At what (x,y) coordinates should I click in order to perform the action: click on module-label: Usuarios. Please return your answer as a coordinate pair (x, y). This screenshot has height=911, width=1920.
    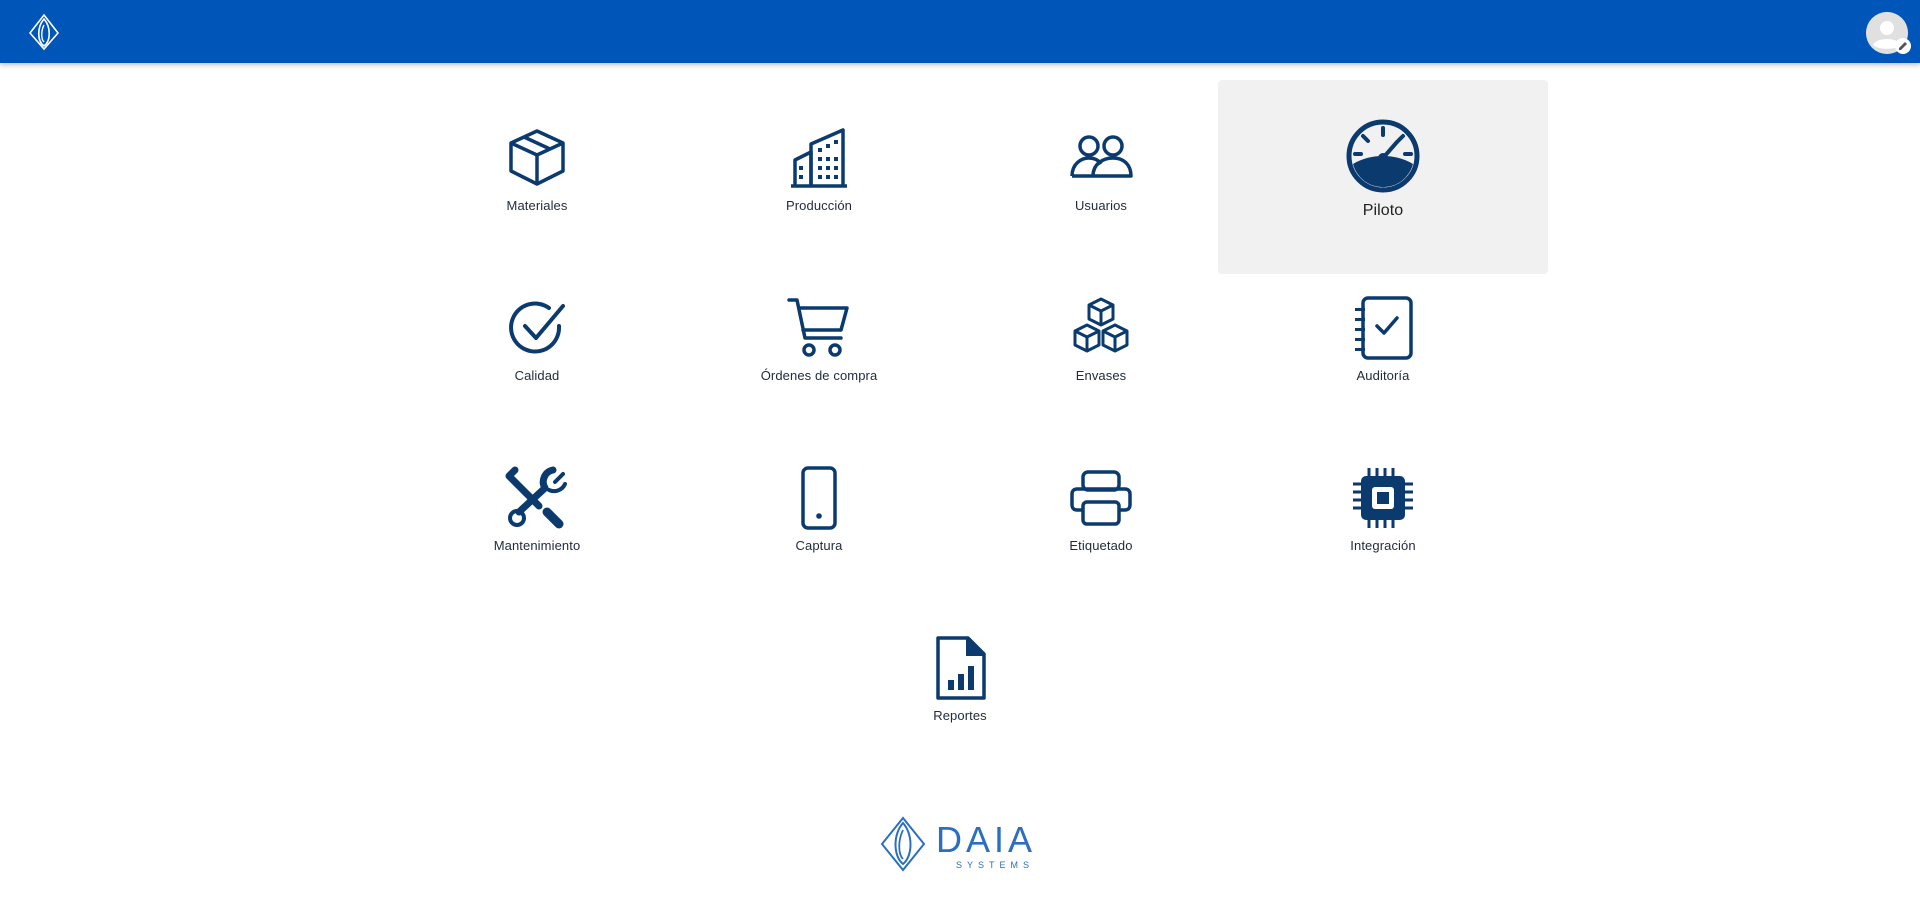
    Looking at the image, I should click on (1101, 205).